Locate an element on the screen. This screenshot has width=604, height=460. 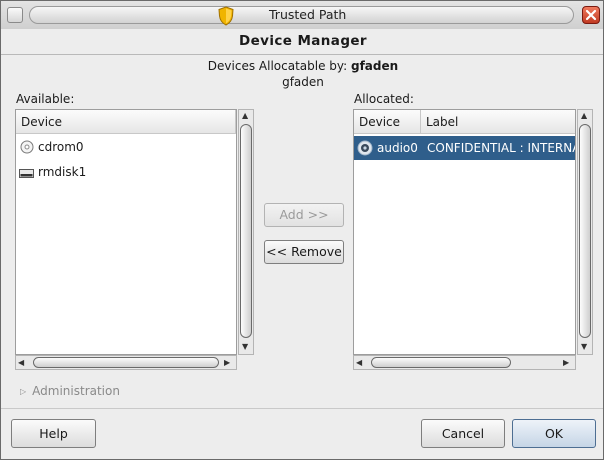
allocated-column-label: Label is located at coordinates (498, 122).